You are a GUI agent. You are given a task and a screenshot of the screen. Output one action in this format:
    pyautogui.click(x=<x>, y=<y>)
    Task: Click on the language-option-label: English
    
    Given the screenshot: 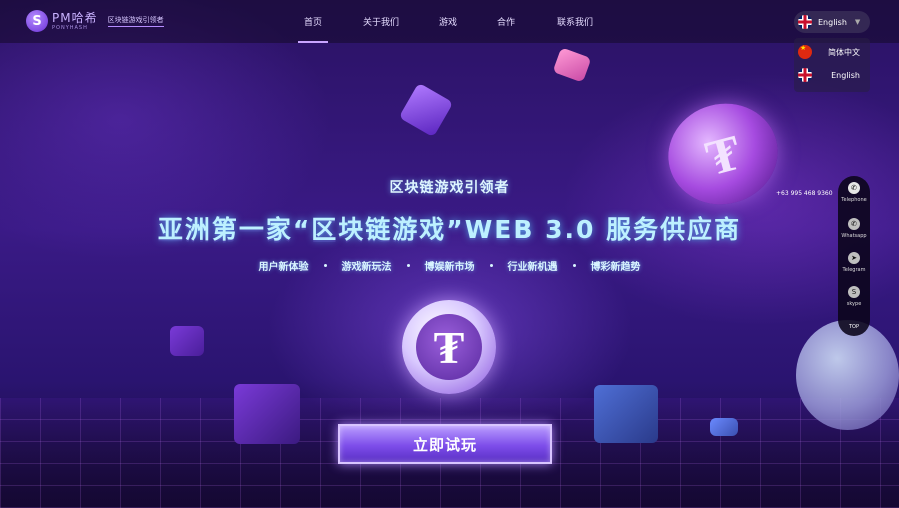 What is the action you would take?
    pyautogui.click(x=845, y=75)
    